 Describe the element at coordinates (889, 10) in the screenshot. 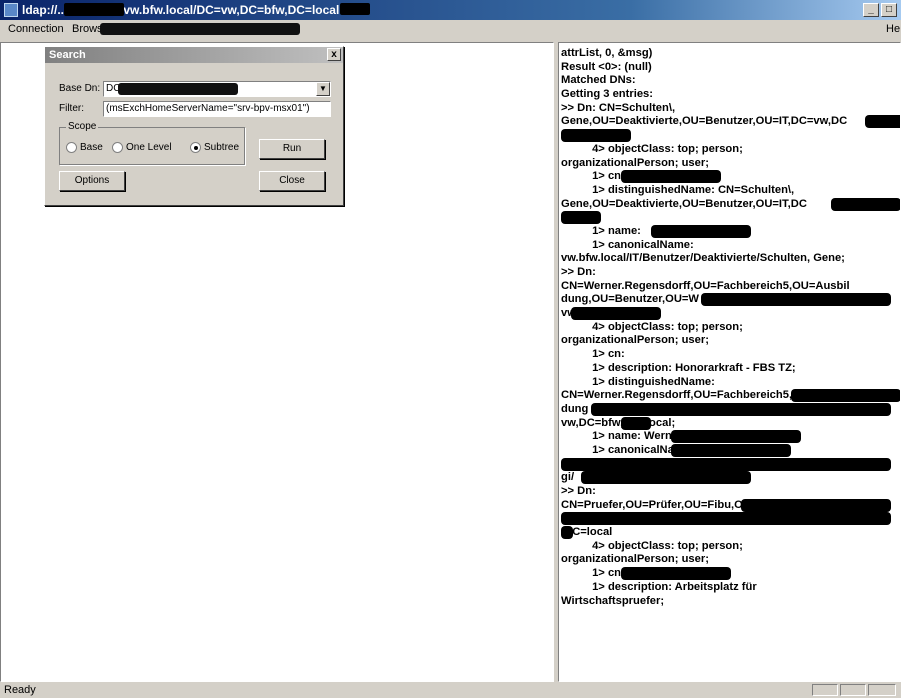

I see `maximize-button: □` at that location.